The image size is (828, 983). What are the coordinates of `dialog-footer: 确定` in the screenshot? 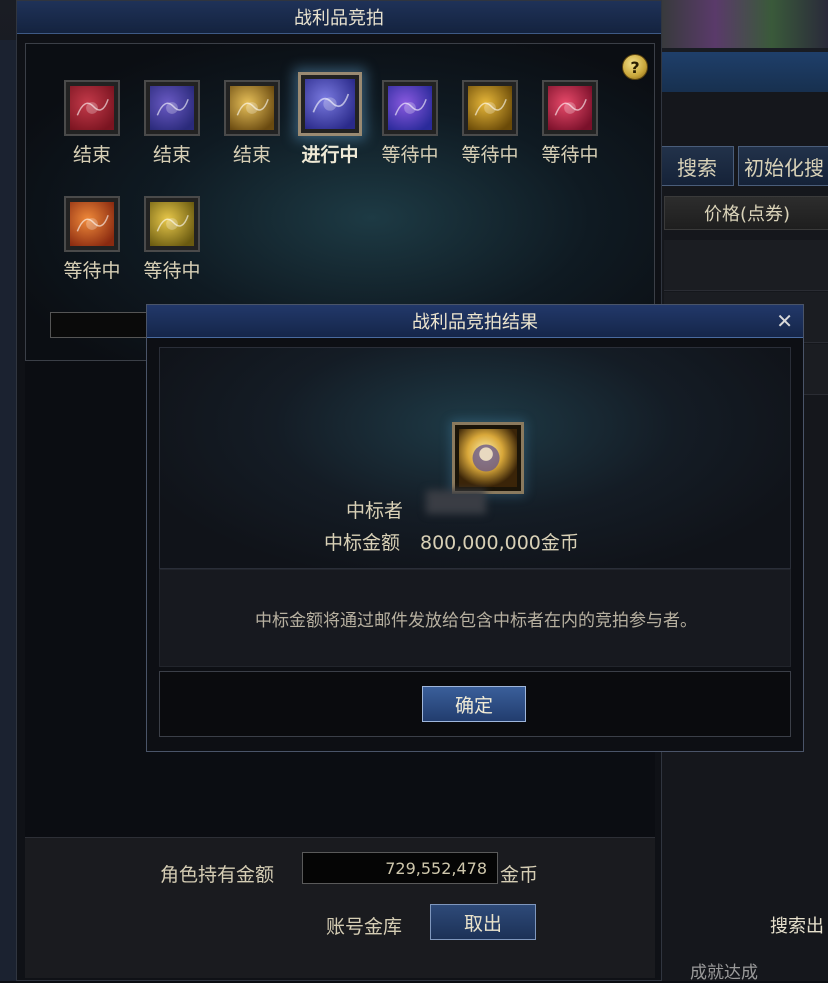 It's located at (475, 704).